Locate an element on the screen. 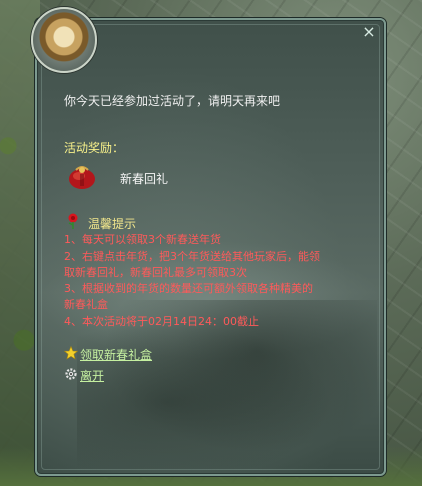 Image resolution: width=422 pixels, height=486 pixels. tip-line: 2、右键点击年货，把3个年货送给其他玩家后，能领 is located at coordinates (192, 256).